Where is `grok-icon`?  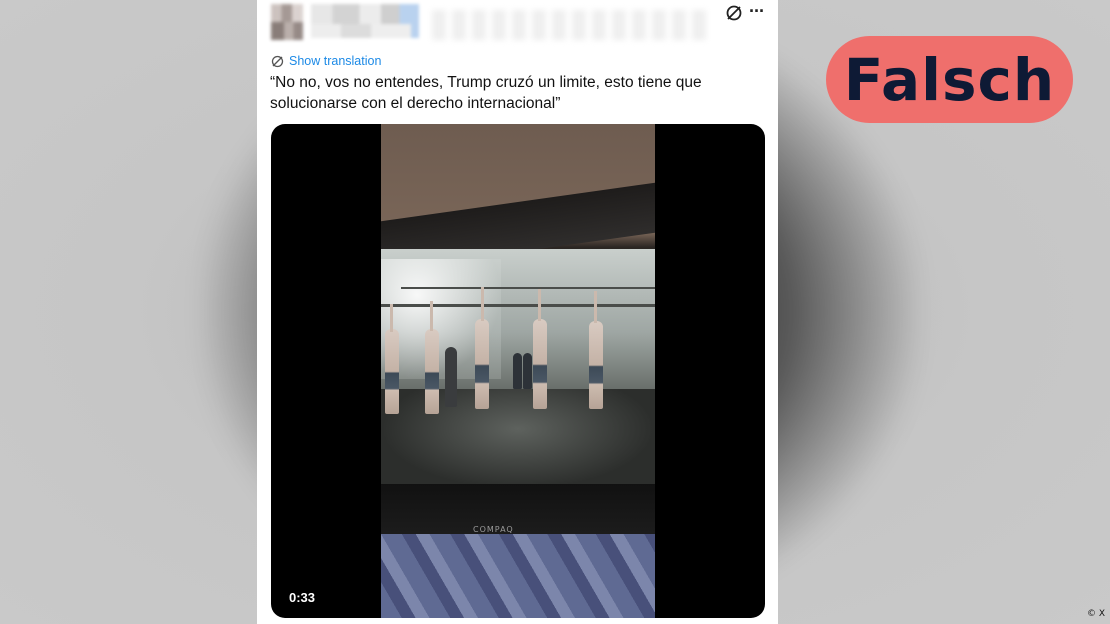
grok-icon is located at coordinates (734, 13).